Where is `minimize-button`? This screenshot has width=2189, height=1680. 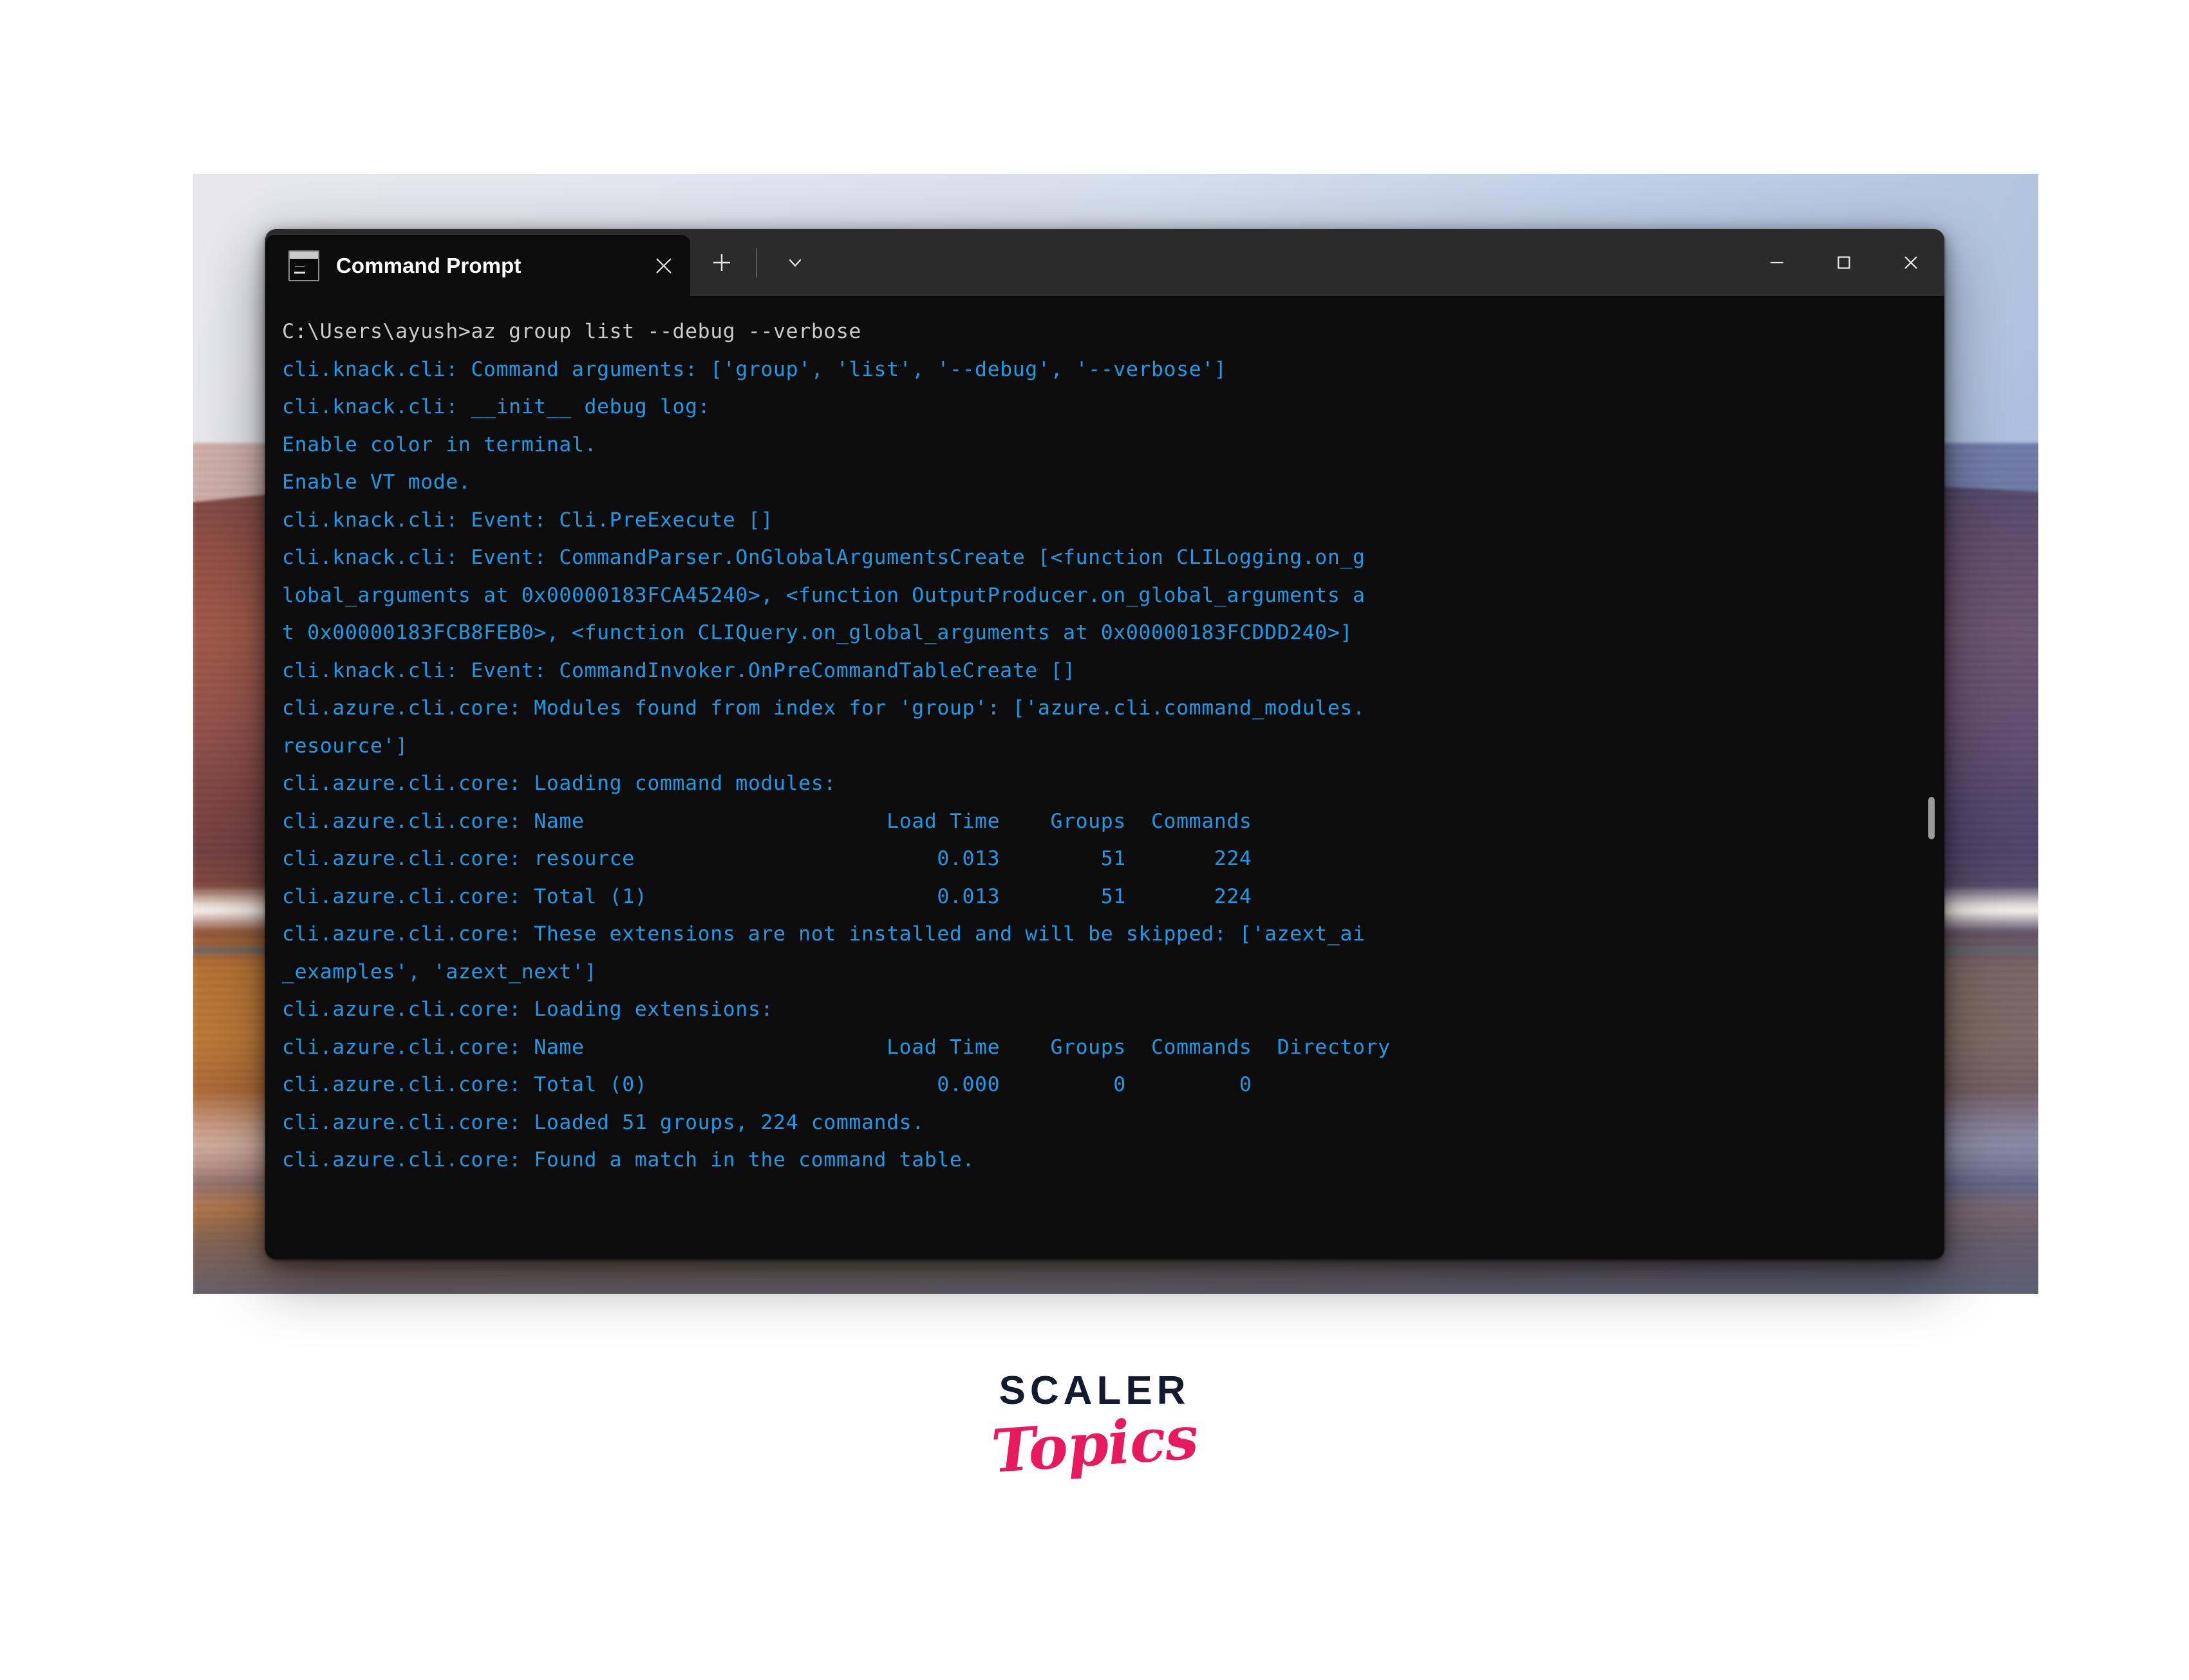 minimize-button is located at coordinates (1776, 262).